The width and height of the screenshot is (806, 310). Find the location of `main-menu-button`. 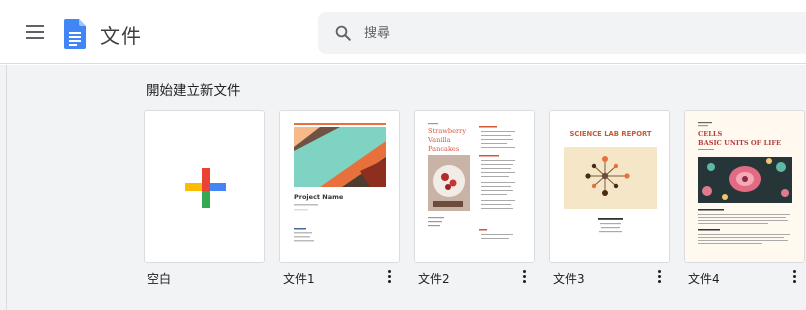

main-menu-button is located at coordinates (35, 32).